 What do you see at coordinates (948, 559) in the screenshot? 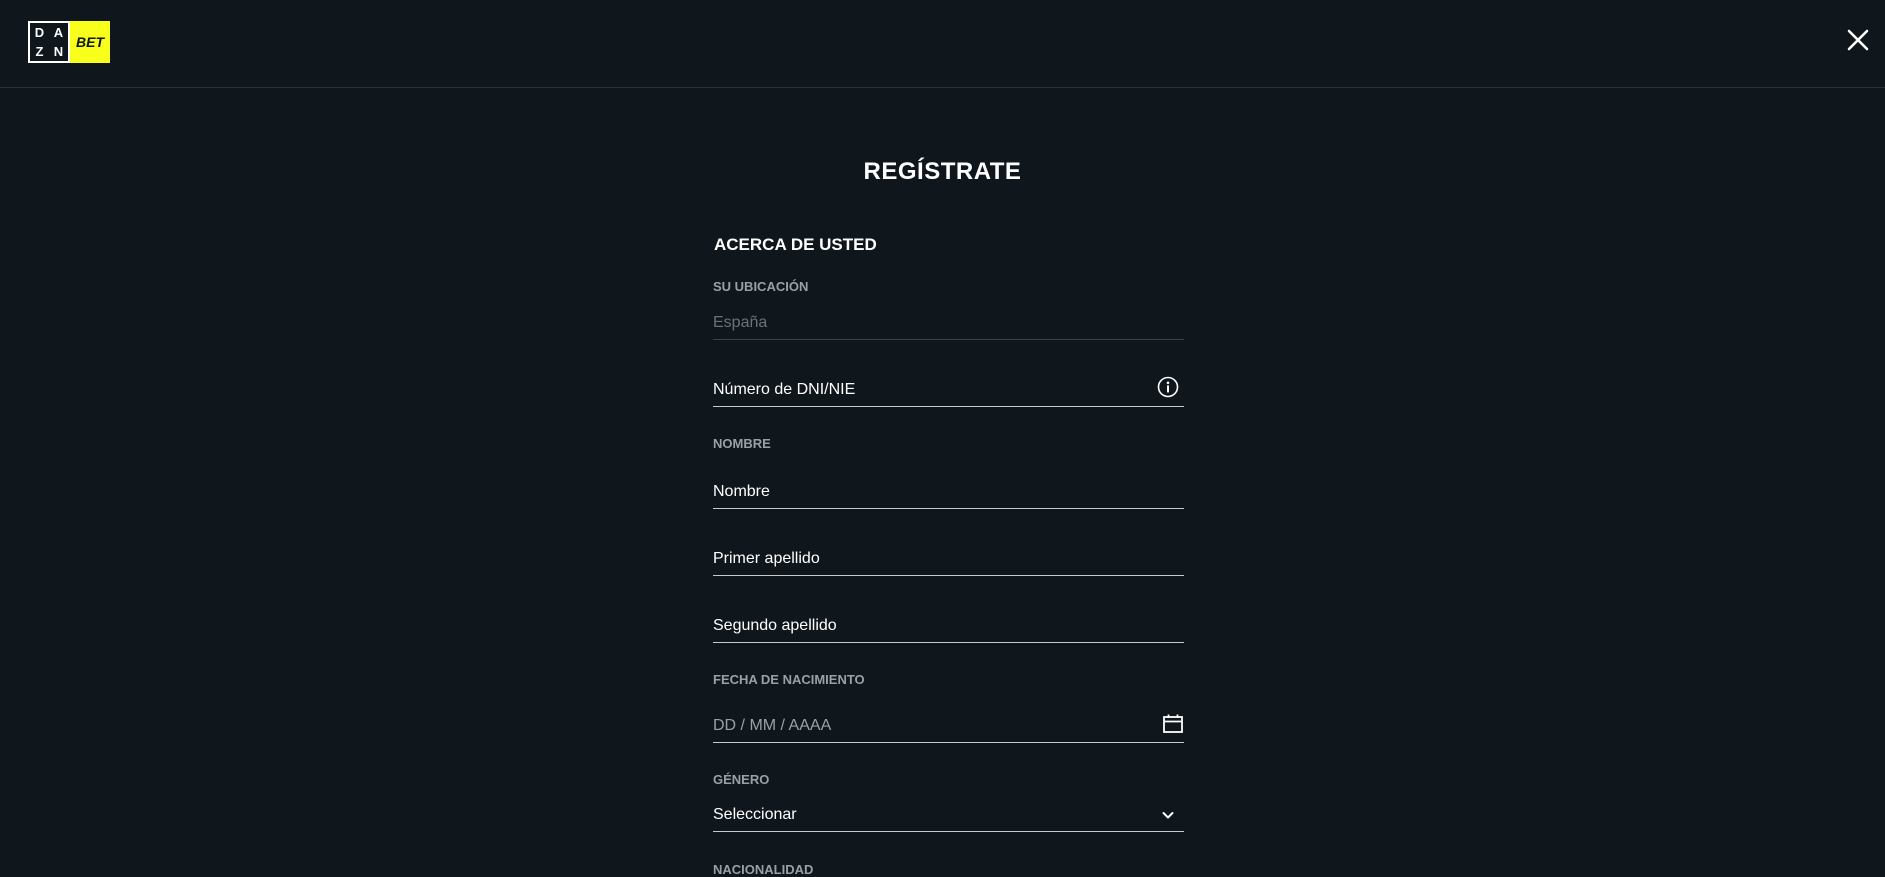
I see `first-surname-input: Primer apellido` at bounding box center [948, 559].